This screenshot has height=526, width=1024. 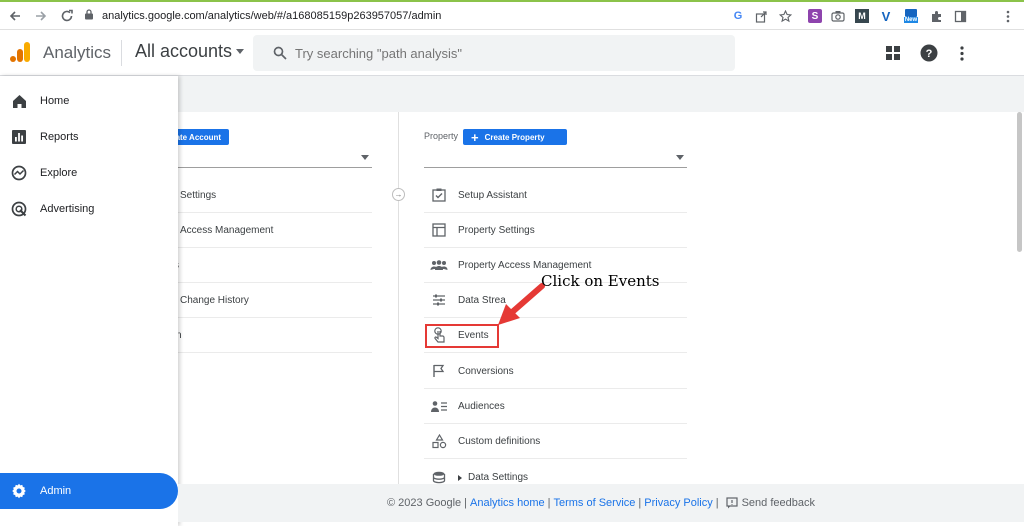 What do you see at coordinates (838, 16) in the screenshot?
I see `camera-icon` at bounding box center [838, 16].